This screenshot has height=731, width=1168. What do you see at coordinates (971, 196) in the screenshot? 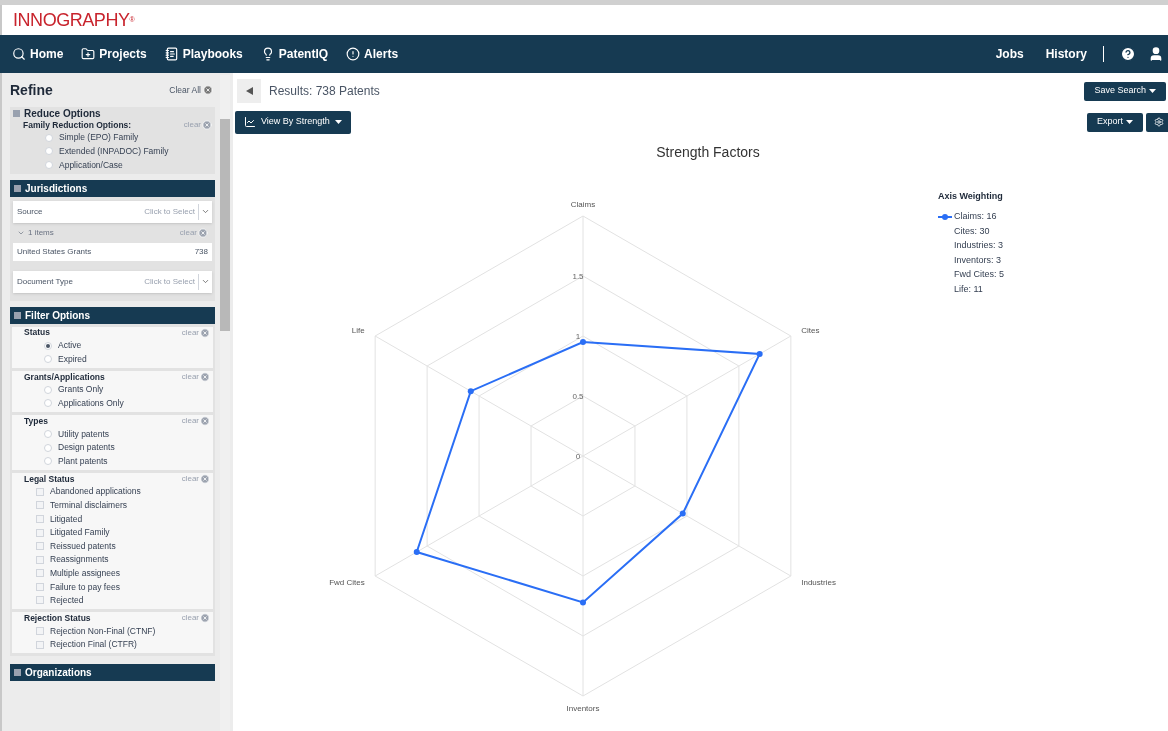
I see `legend-title: Axis Weighting` at bounding box center [971, 196].